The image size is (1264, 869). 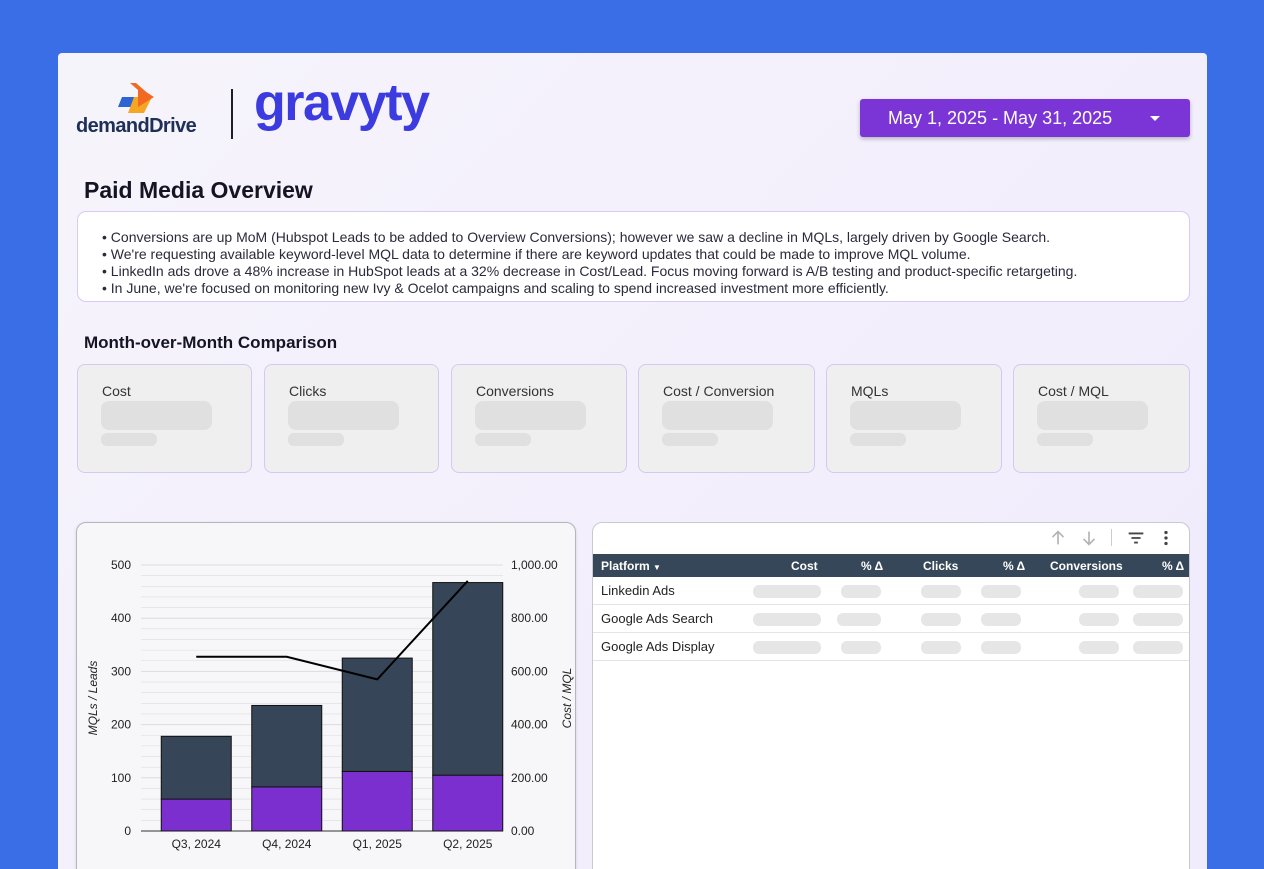 I want to click on toolbar-divider, so click(x=1111, y=537).